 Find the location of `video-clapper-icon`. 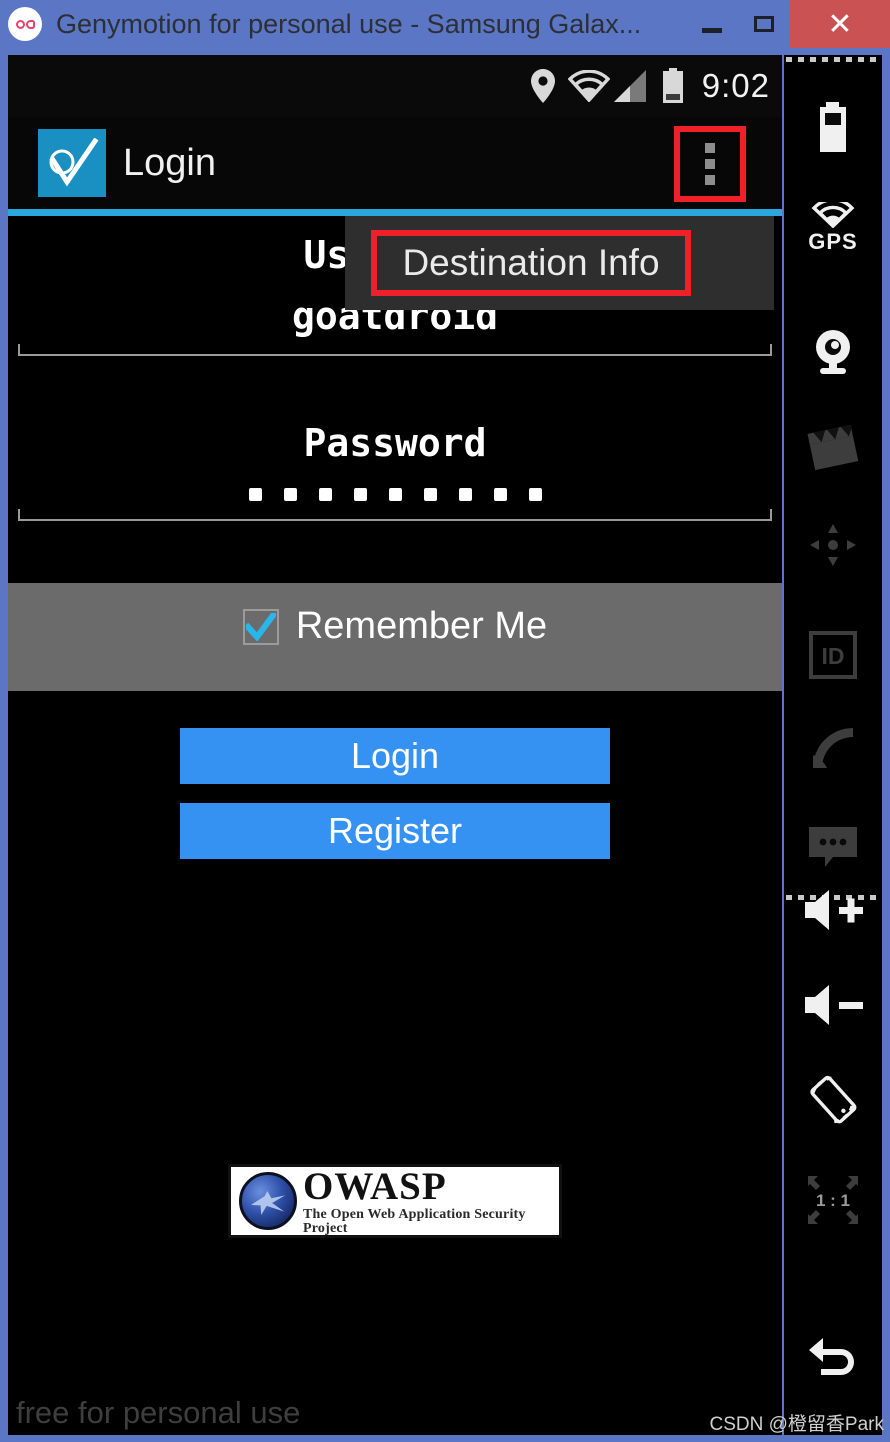

video-clapper-icon is located at coordinates (833, 448).